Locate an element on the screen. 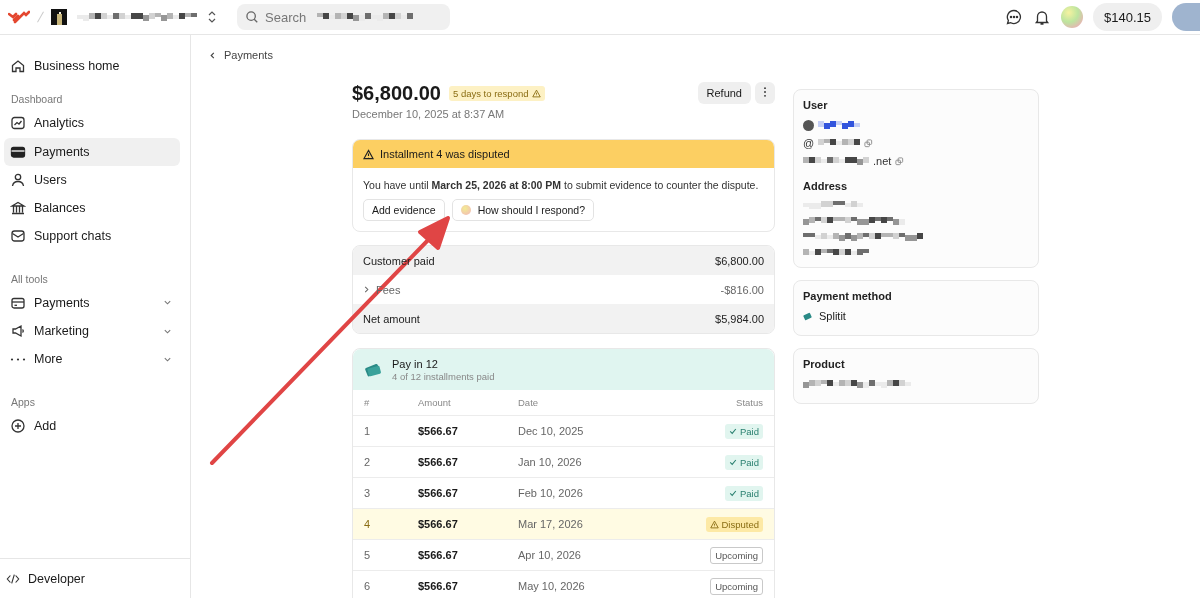 The height and width of the screenshot is (598, 1200). sidebar-item: Add is located at coordinates (92, 425).